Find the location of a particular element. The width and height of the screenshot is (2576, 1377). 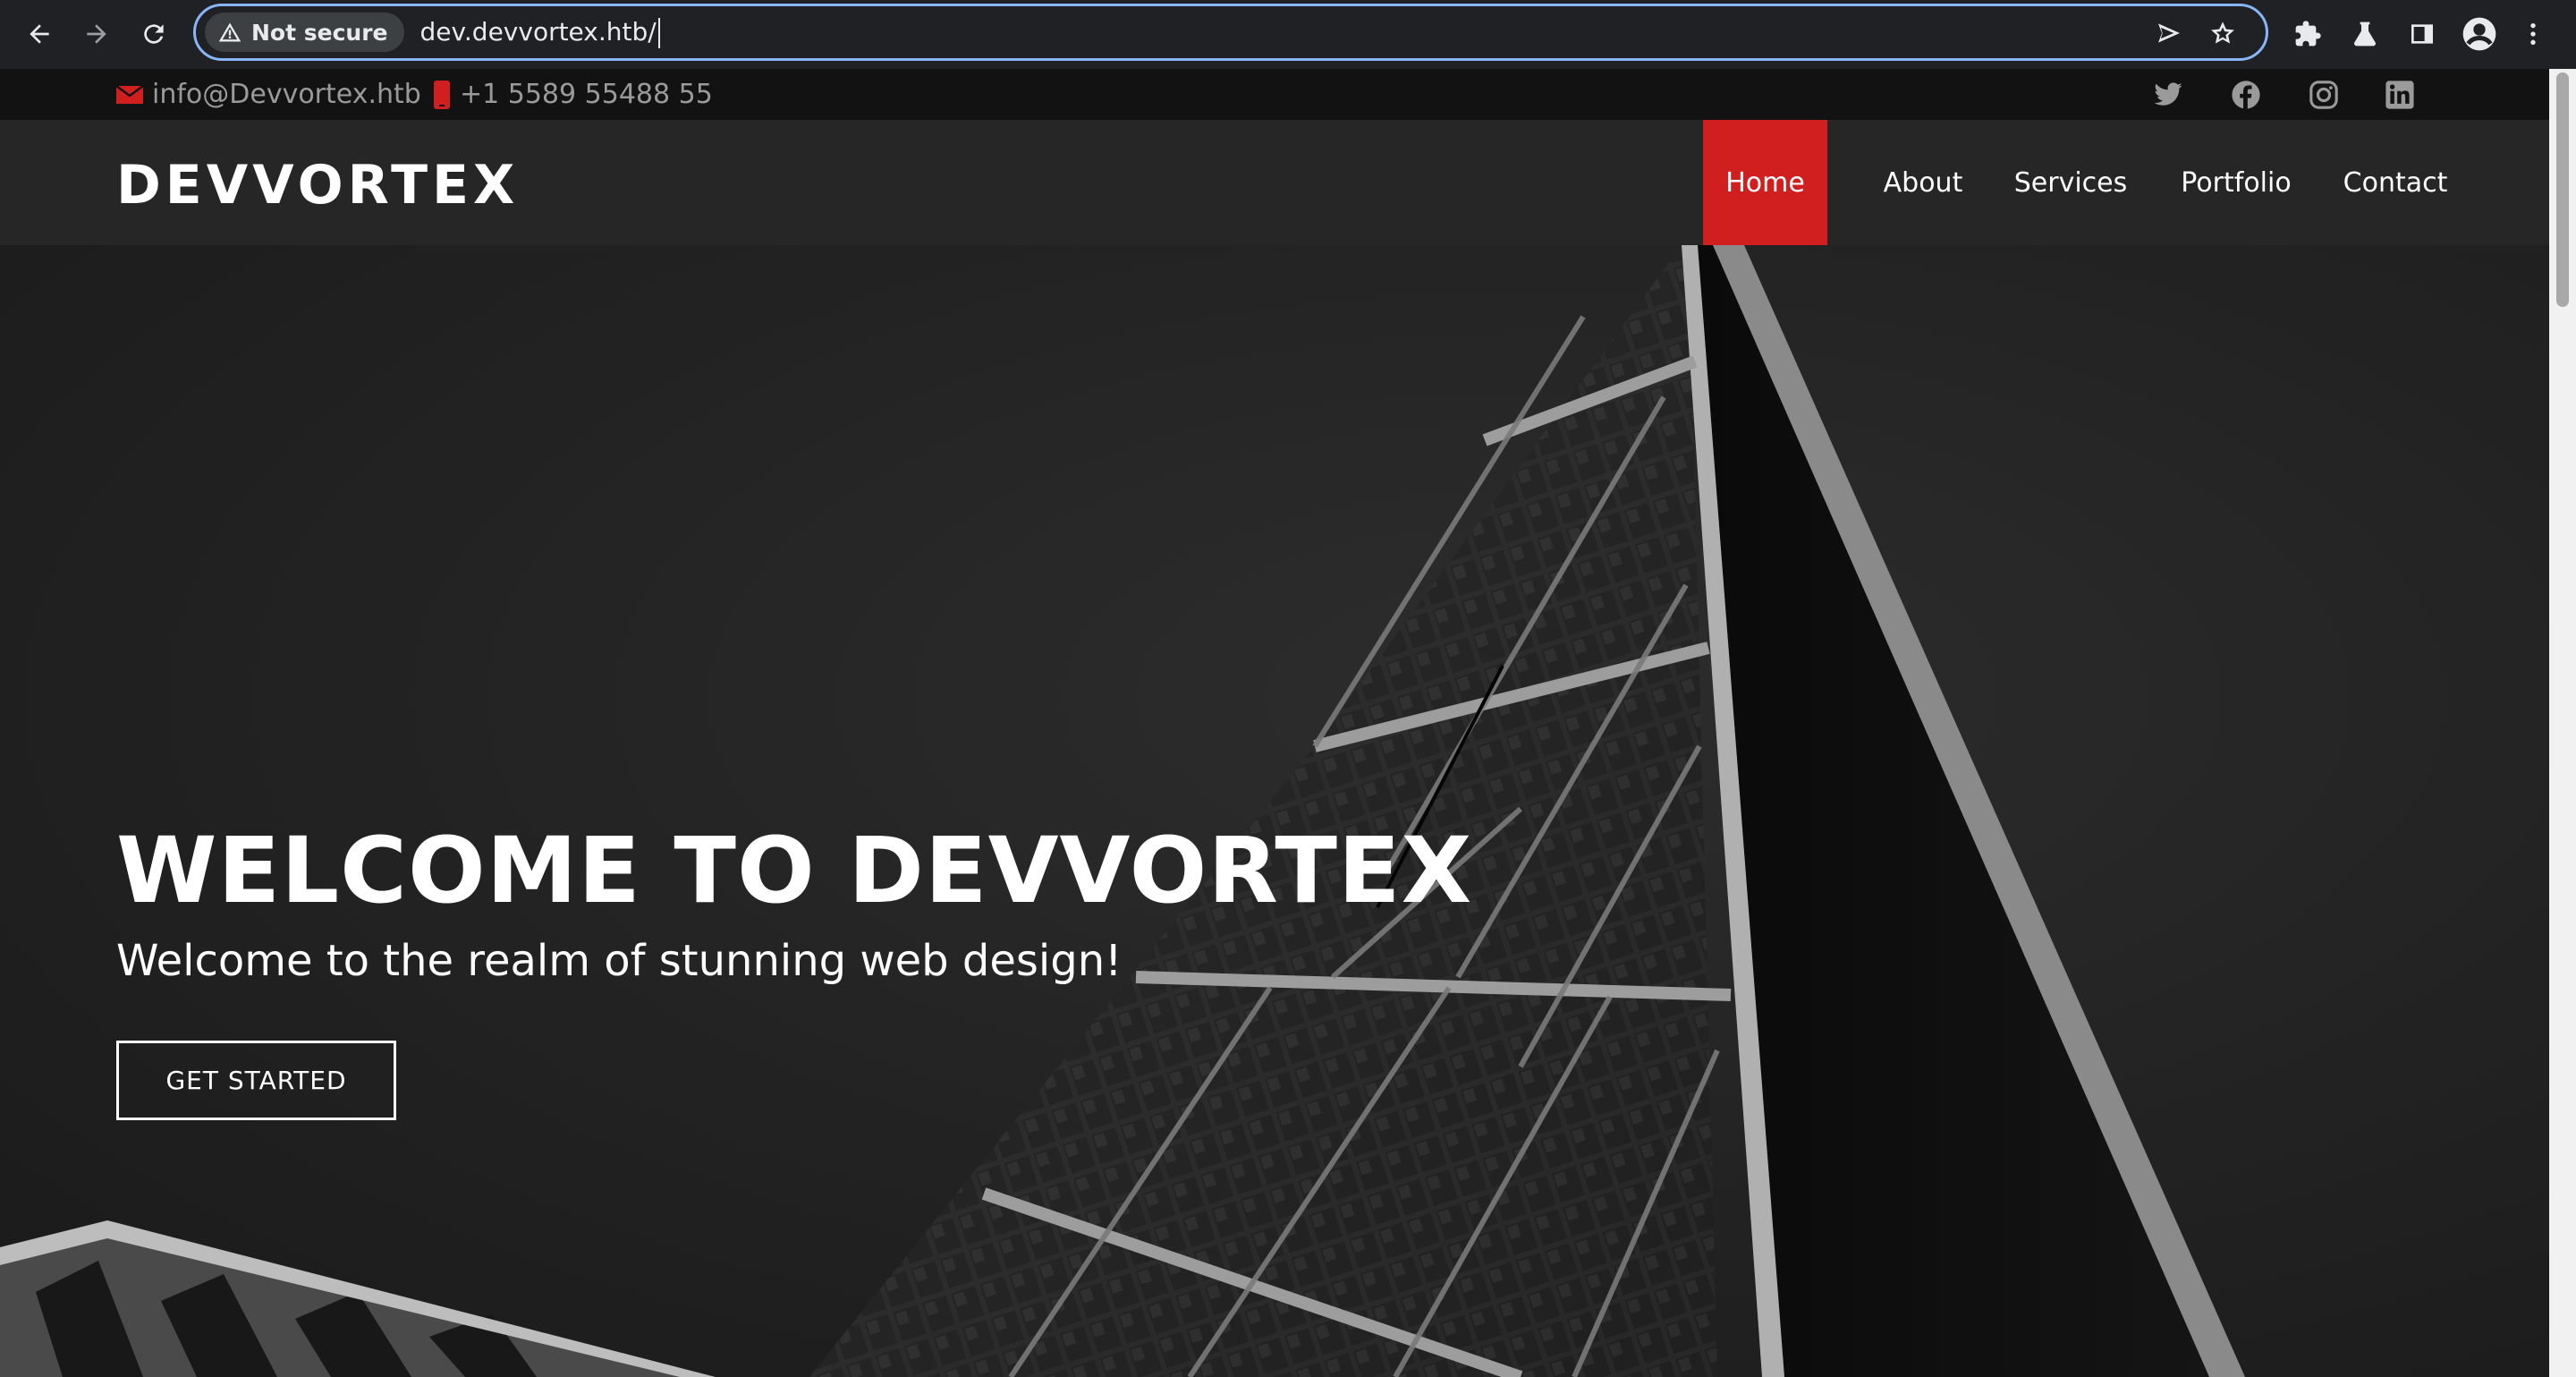

arrow-left-icon is located at coordinates (39, 34).